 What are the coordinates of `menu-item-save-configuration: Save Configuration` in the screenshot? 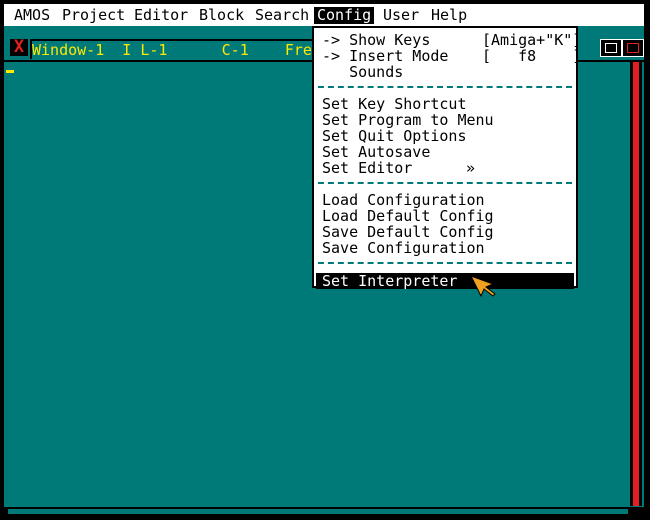 It's located at (403, 248).